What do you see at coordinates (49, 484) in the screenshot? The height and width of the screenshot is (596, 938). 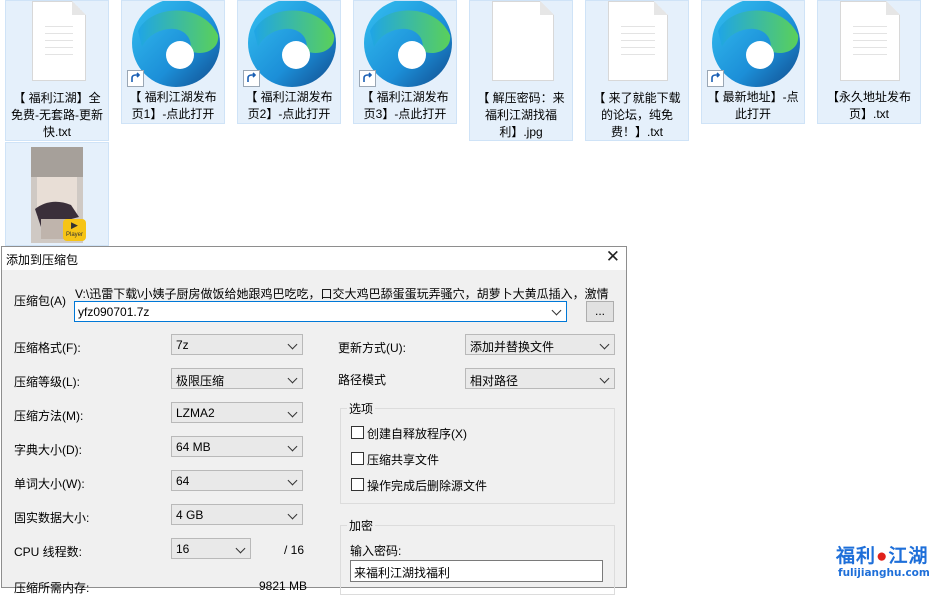 I see `word-size-label: 单词大小(W):` at bounding box center [49, 484].